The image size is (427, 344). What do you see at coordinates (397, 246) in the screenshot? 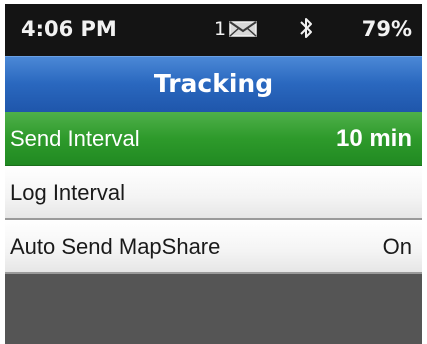
I see `menu-item-value: On` at bounding box center [397, 246].